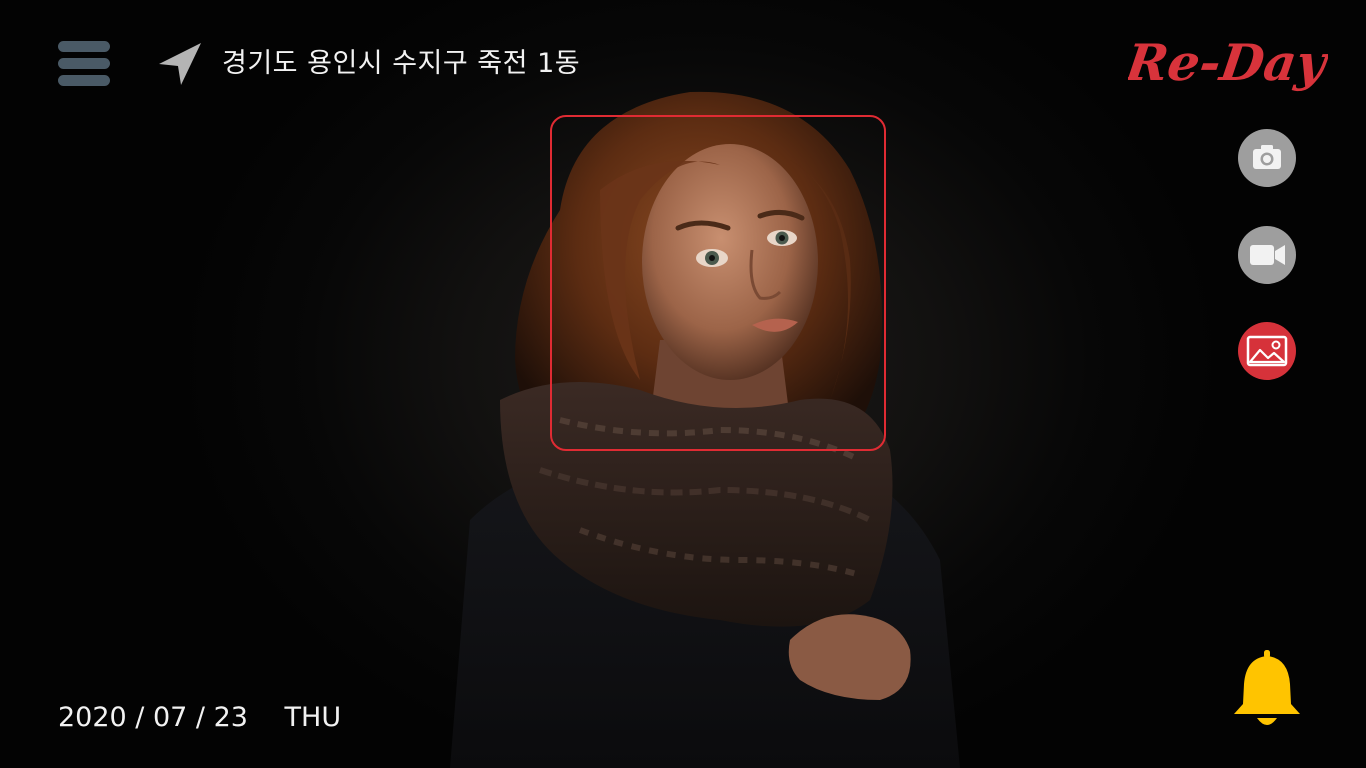 Image resolution: width=1366 pixels, height=768 pixels. I want to click on date-display: 2020 / 07 / 23 THU, so click(199, 718).